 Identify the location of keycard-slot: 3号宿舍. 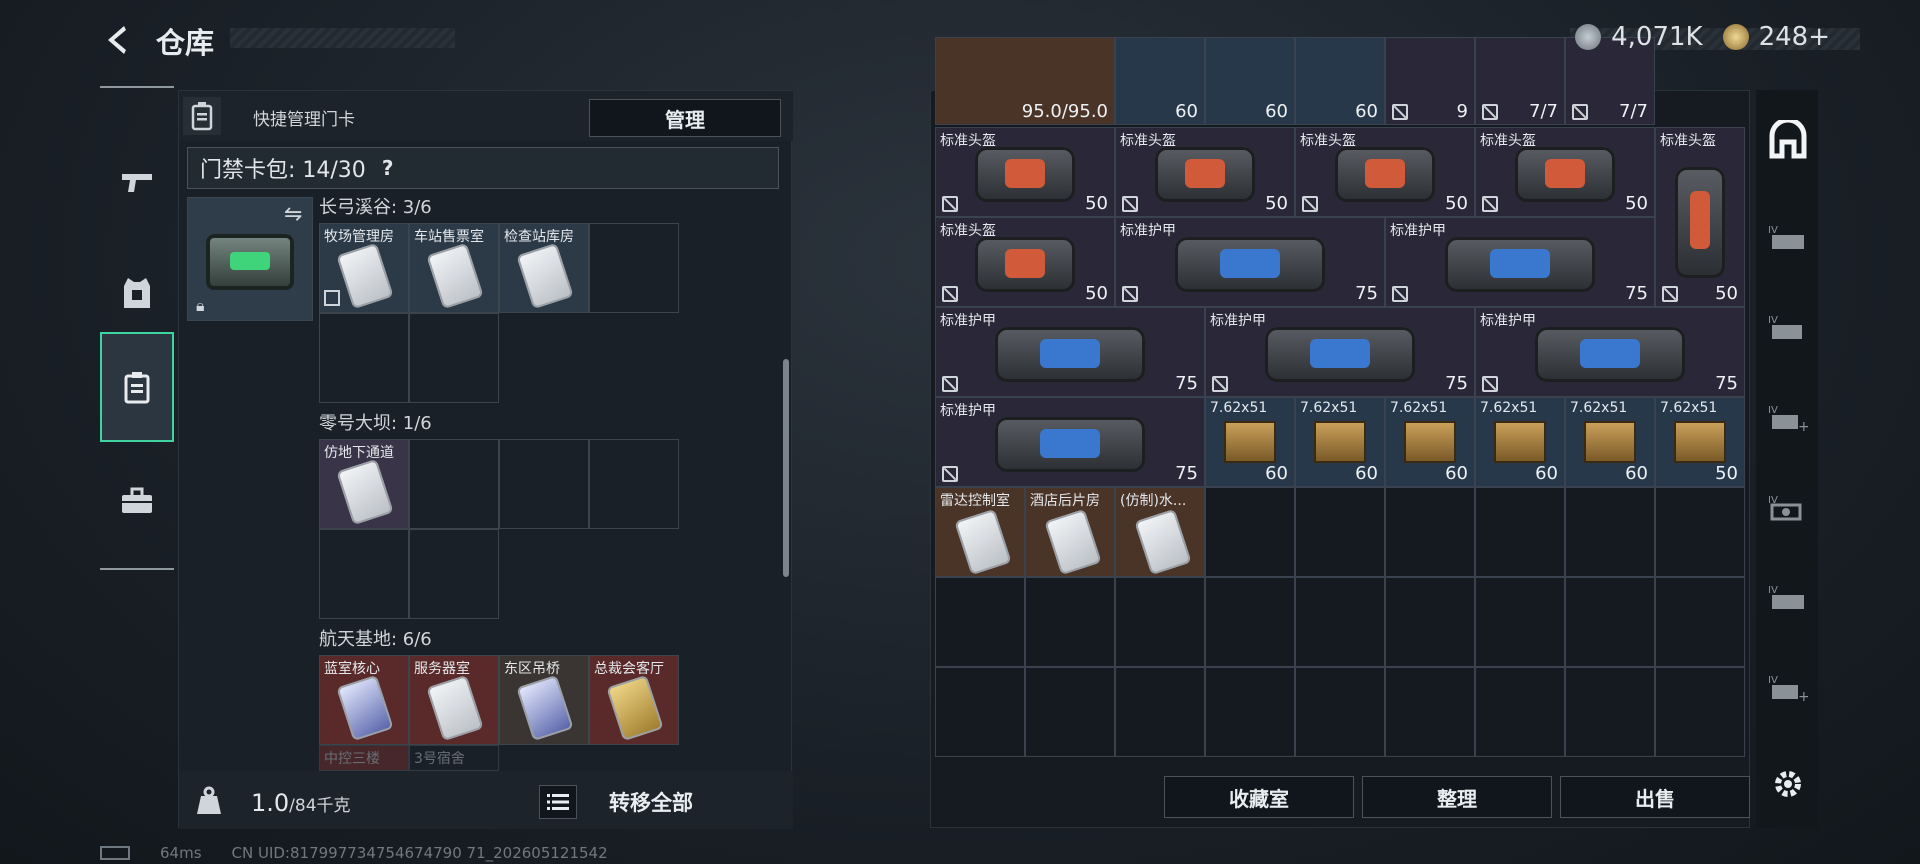
(454, 758).